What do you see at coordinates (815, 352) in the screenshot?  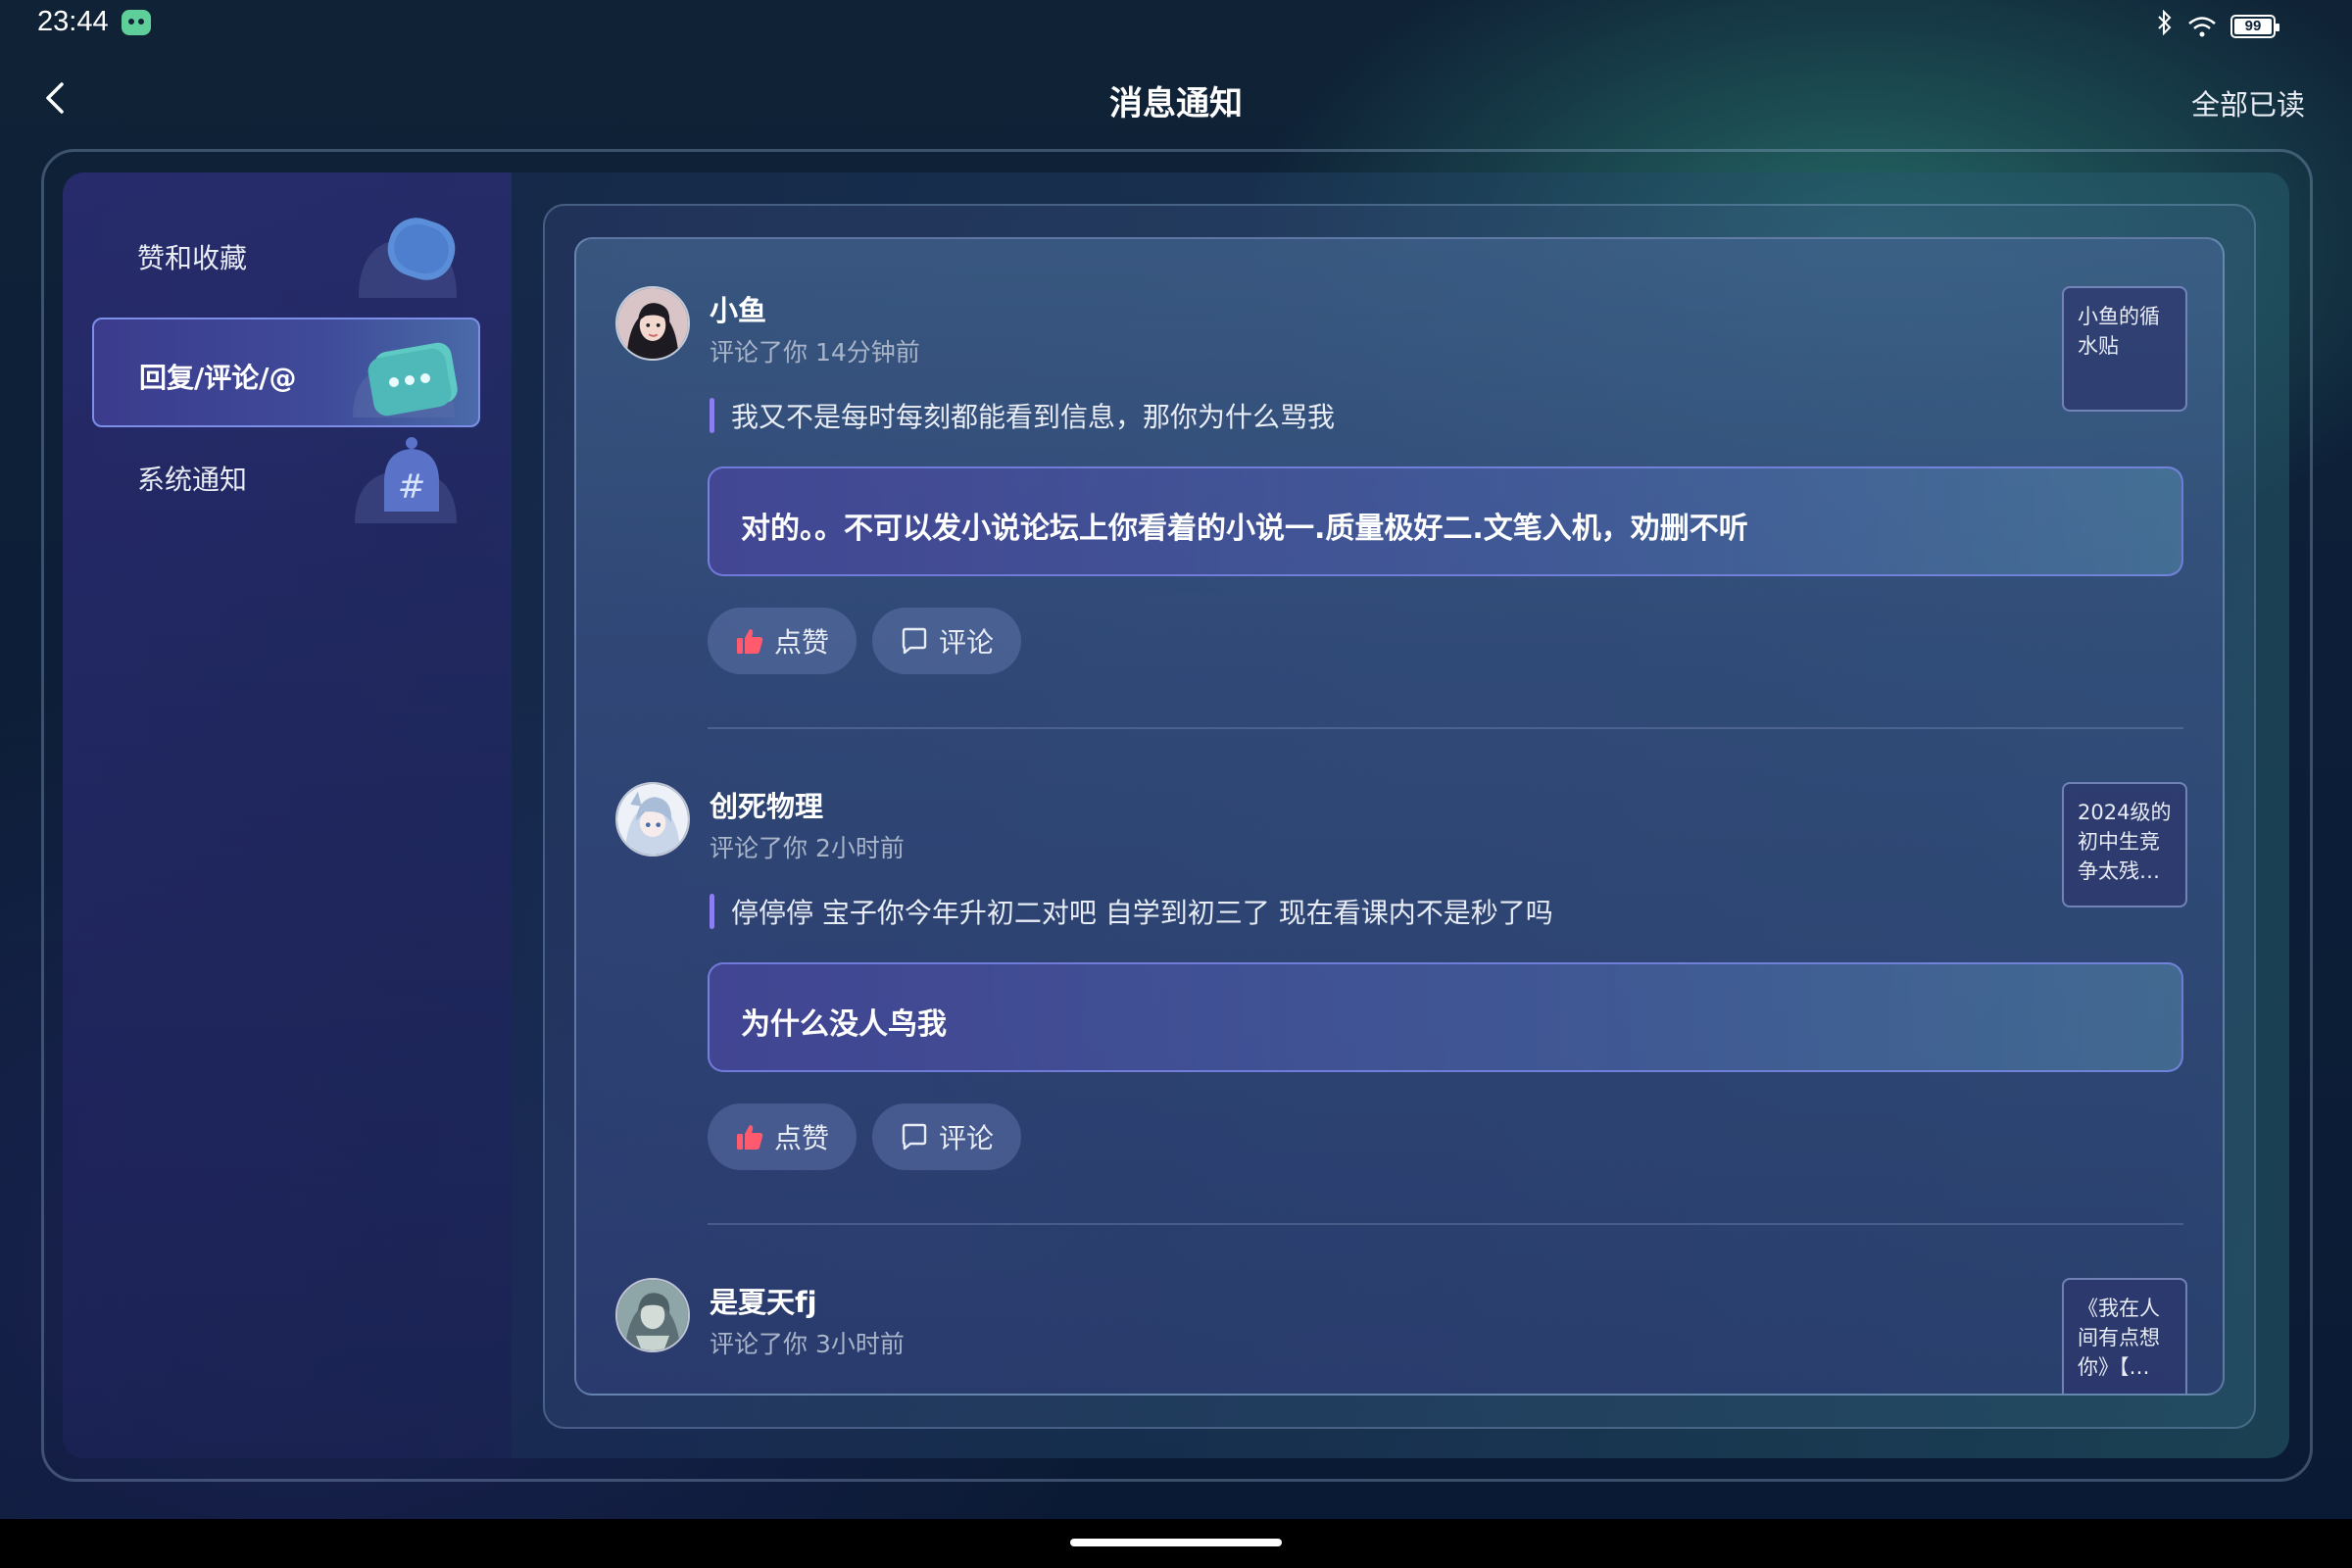 I see `notice-meta: 评论了你 14分钟前` at bounding box center [815, 352].